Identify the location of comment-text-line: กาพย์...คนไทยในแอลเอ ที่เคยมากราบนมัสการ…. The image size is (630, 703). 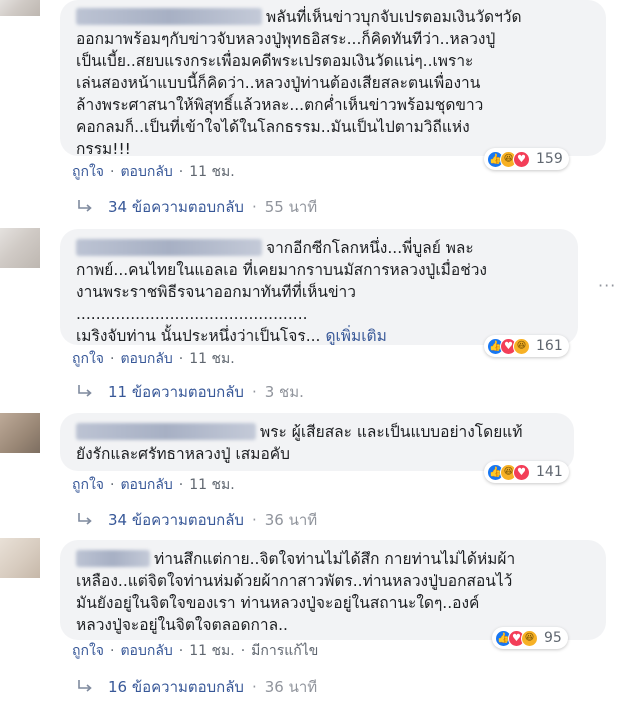
(281, 270).